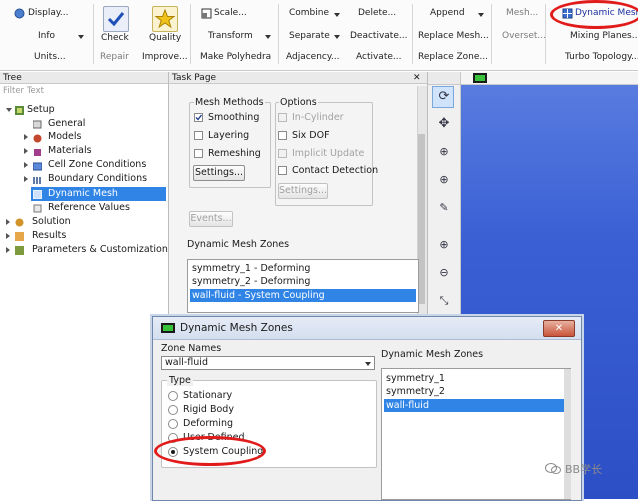 This screenshot has height=501, width=638. I want to click on combine-button: Combine, so click(309, 13).